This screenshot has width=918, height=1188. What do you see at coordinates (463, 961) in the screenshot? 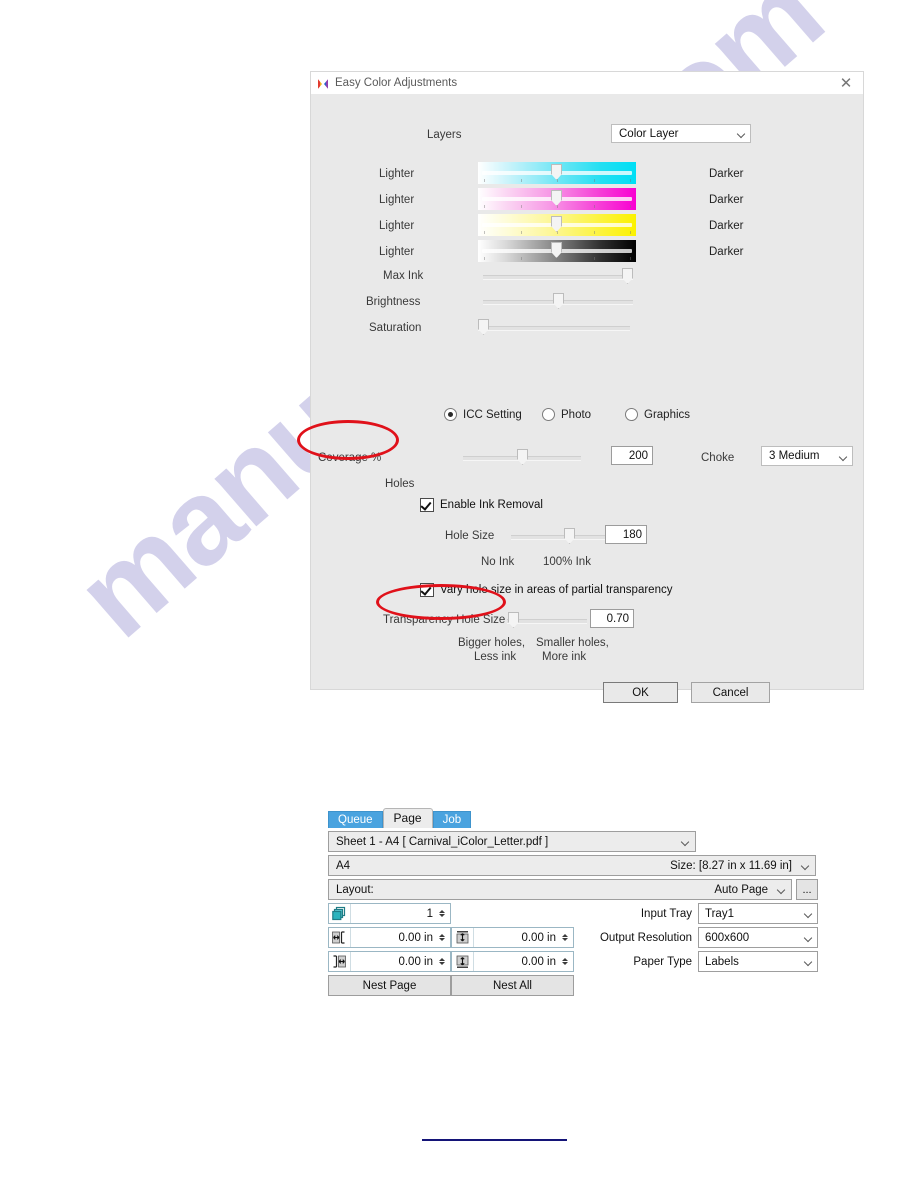
I see `offset-bottom-icon` at bounding box center [463, 961].